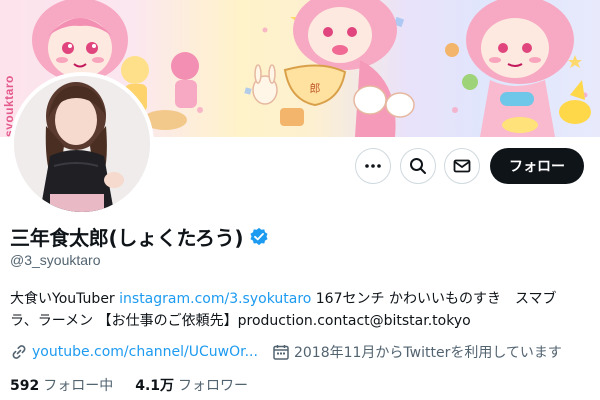 The height and width of the screenshot is (400, 600). Describe the element at coordinates (78, 386) in the screenshot. I see `following-label: フォロー中` at that location.